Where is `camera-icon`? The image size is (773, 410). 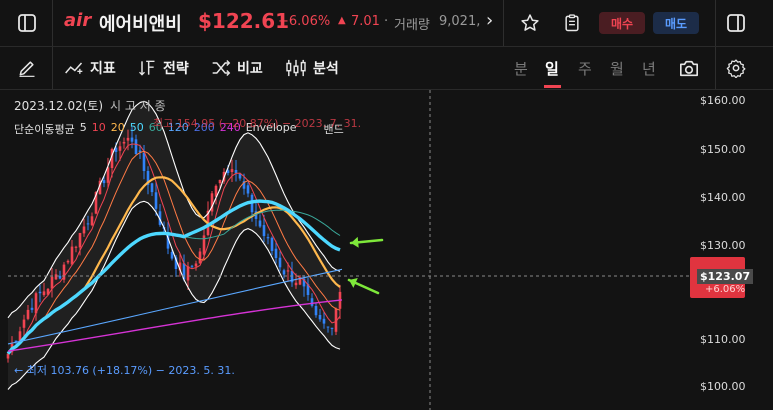 camera-icon is located at coordinates (689, 68).